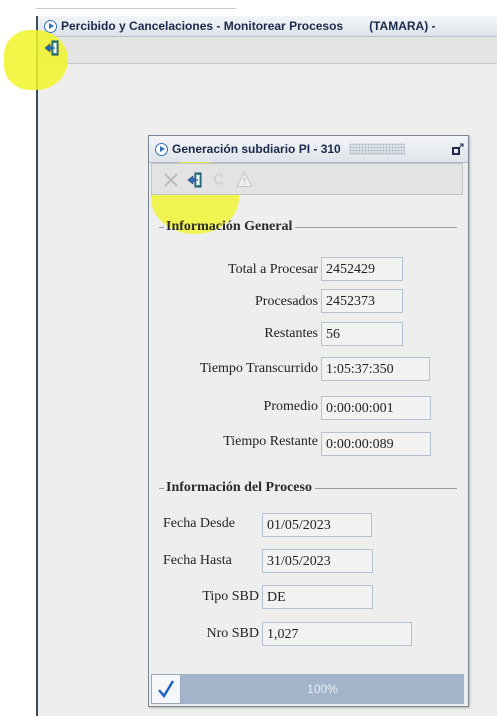 This screenshot has width=497, height=716. Describe the element at coordinates (291, 333) in the screenshot. I see `label-restantes: Restantes` at that location.